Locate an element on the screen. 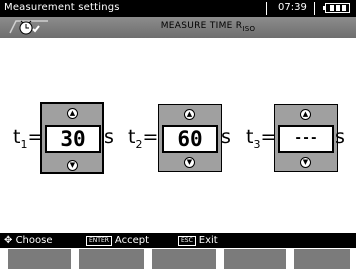 The image size is (356, 269). help-bar: ✥ Choose ENTER Accept ESC Exit is located at coordinates (178, 240).